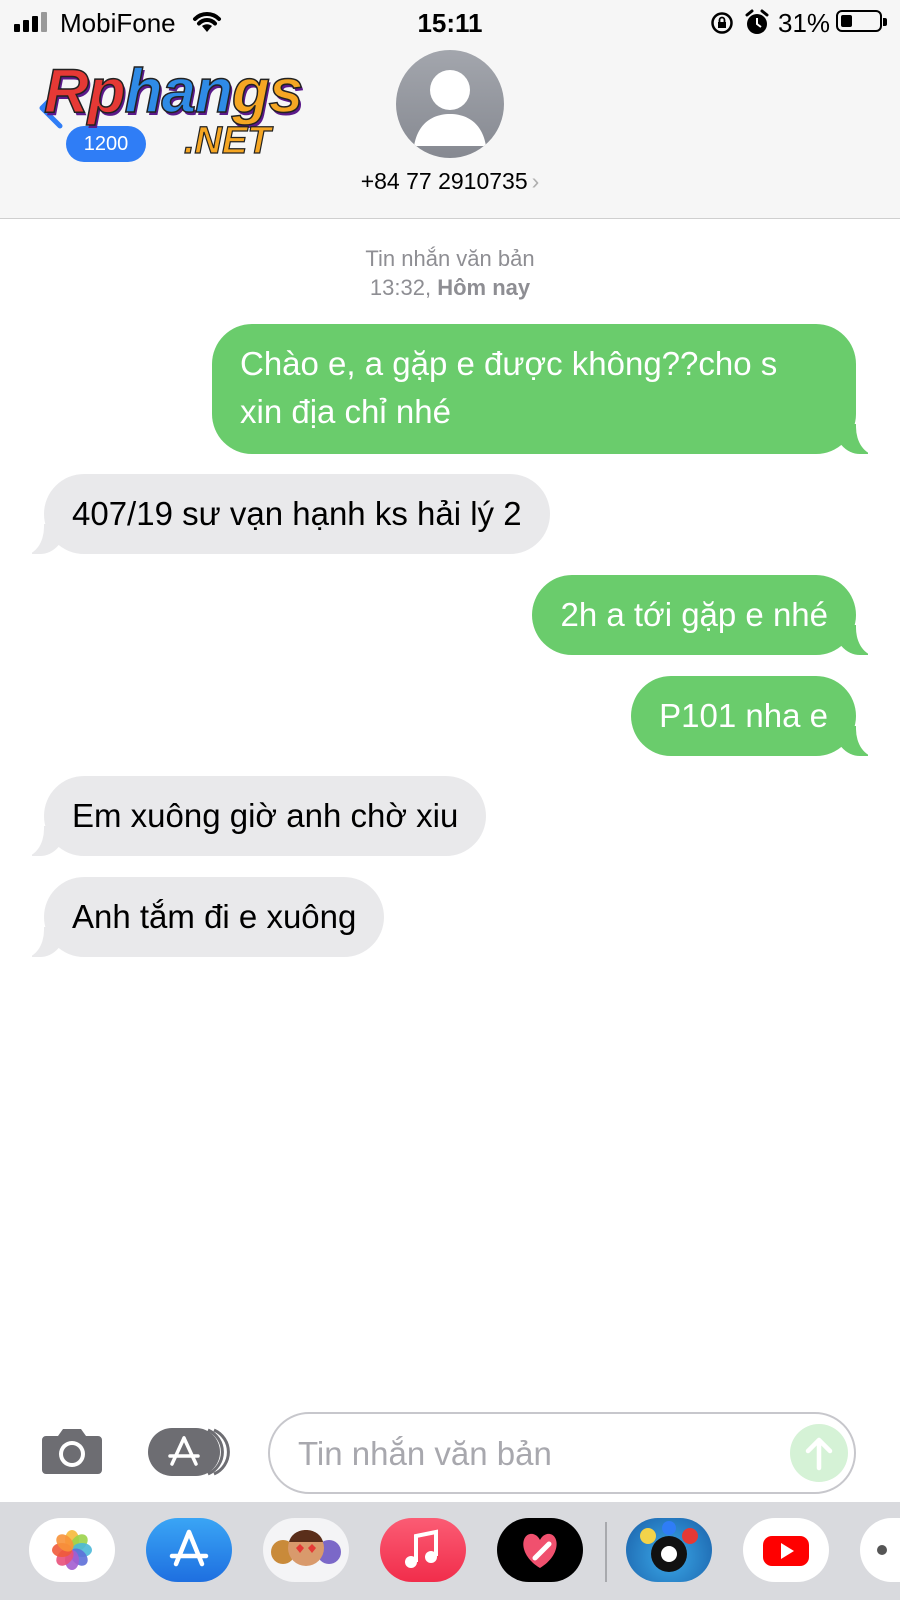  I want to click on contact-number-button: +84 77 2910735 ›, so click(450, 181).